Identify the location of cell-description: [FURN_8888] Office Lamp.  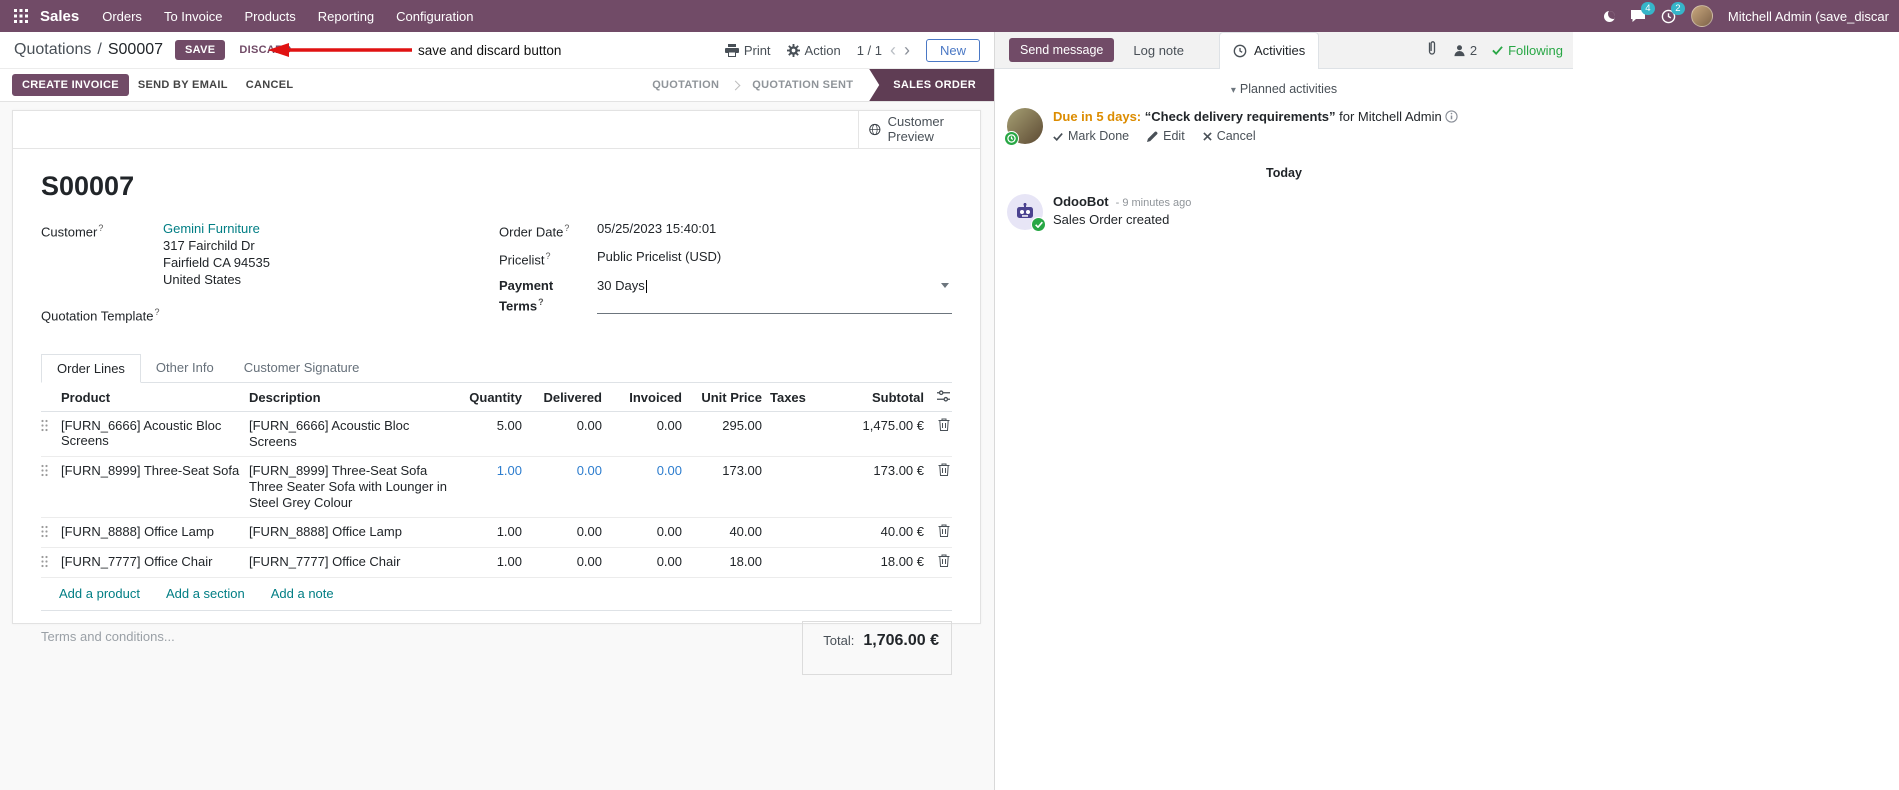
(356, 532).